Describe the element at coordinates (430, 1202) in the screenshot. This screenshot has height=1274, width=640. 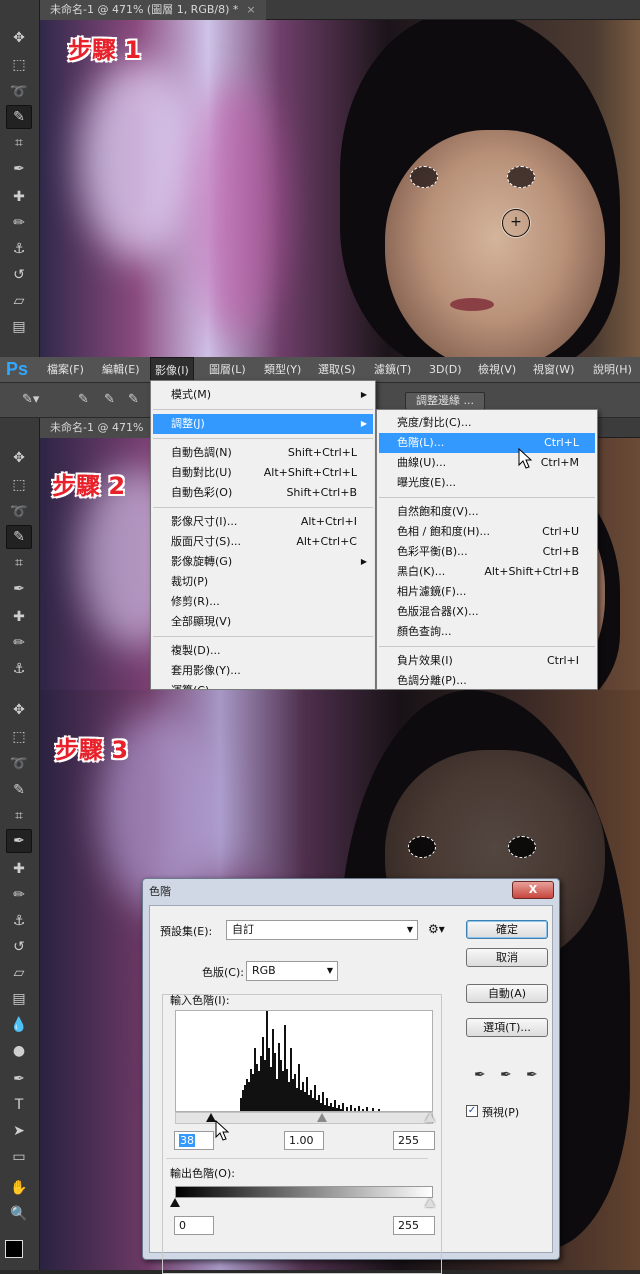
I see `output-white-slider` at that location.